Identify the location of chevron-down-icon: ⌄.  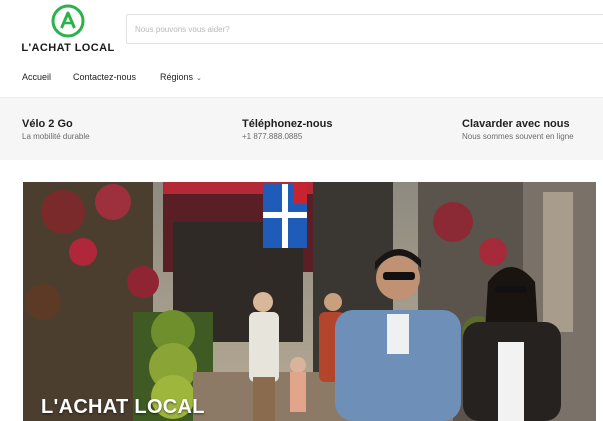
(199, 78).